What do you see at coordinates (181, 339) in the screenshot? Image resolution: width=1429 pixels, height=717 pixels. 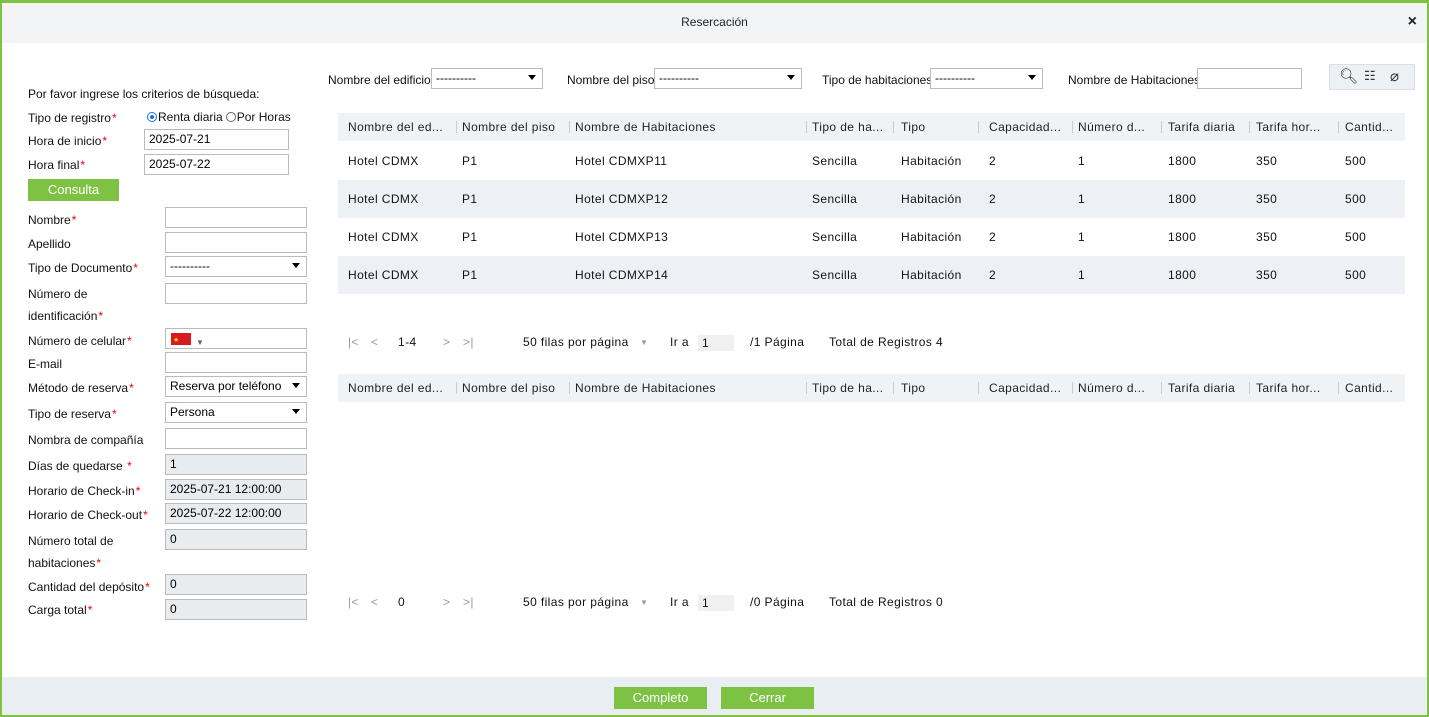 I see `china-flag-icon` at bounding box center [181, 339].